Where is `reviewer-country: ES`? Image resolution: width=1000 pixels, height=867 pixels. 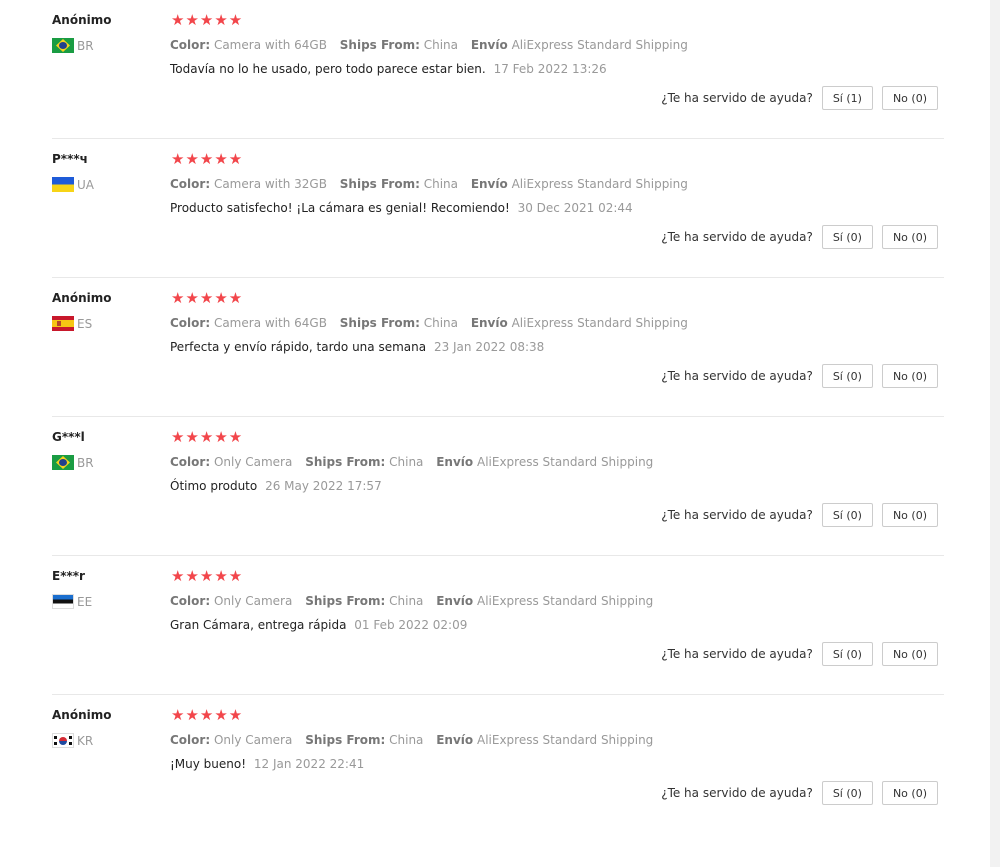 reviewer-country: ES is located at coordinates (72, 323).